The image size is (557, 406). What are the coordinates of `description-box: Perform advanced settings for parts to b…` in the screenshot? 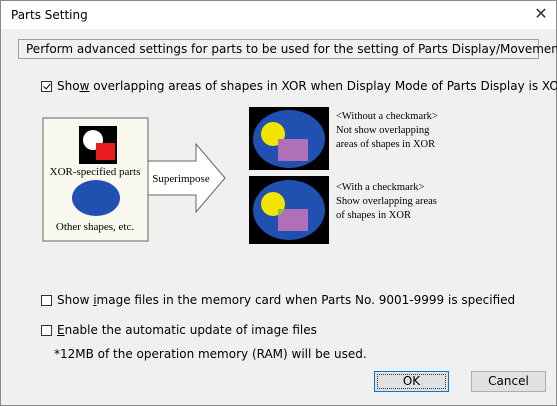 It's located at (287, 49).